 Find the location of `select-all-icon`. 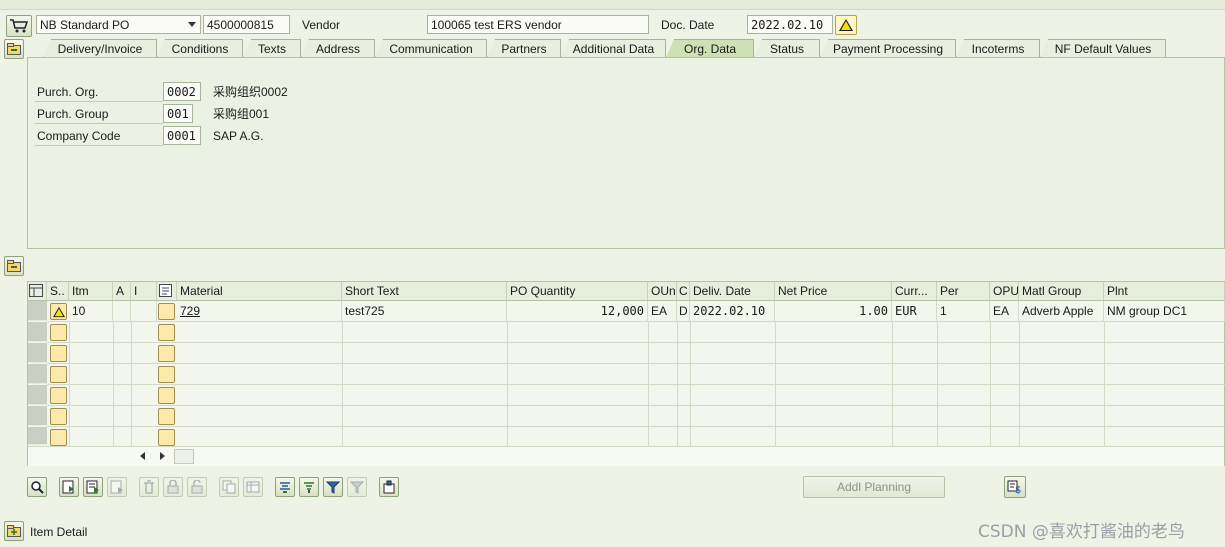

select-all-icon is located at coordinates (253, 487).